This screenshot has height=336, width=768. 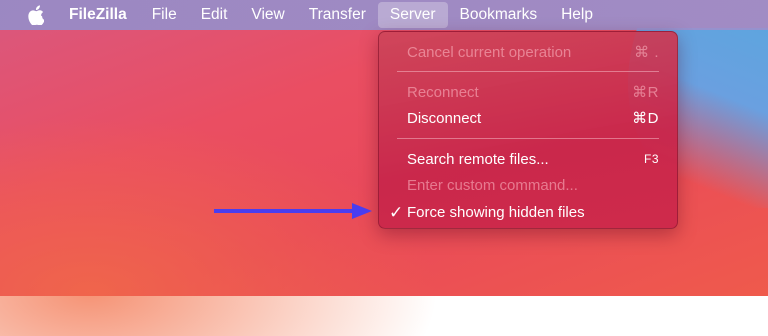 What do you see at coordinates (164, 15) in the screenshot?
I see `menu-file: File` at bounding box center [164, 15].